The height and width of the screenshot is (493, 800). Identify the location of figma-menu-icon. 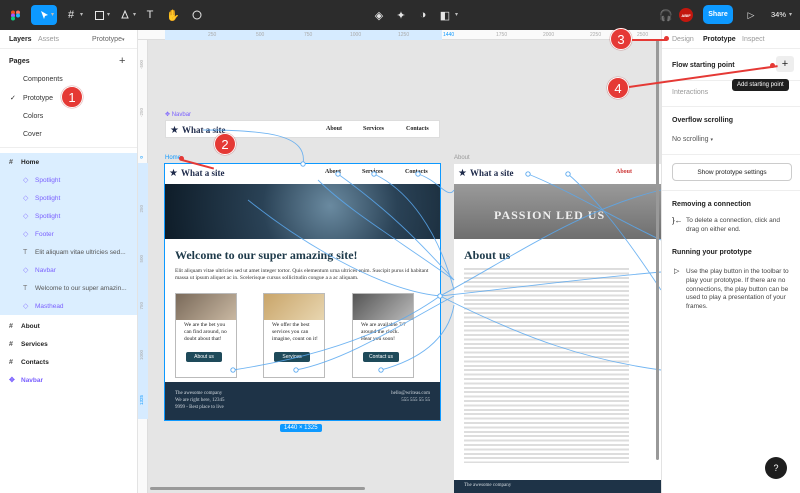
(15, 15).